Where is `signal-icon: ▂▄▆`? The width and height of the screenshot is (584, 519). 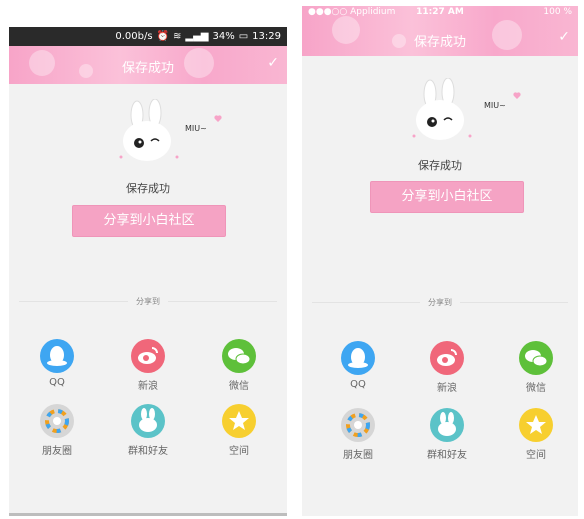 signal-icon: ▂▄▆ is located at coordinates (197, 36).